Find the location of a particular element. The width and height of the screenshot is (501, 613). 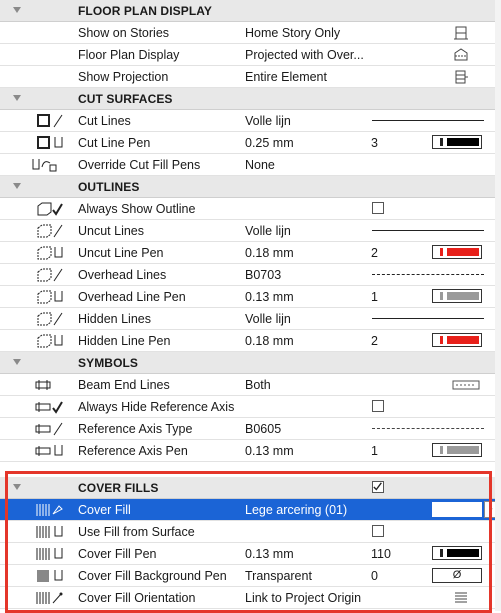

row-show-projection: Show Projection Entire Element is located at coordinates (247, 77).